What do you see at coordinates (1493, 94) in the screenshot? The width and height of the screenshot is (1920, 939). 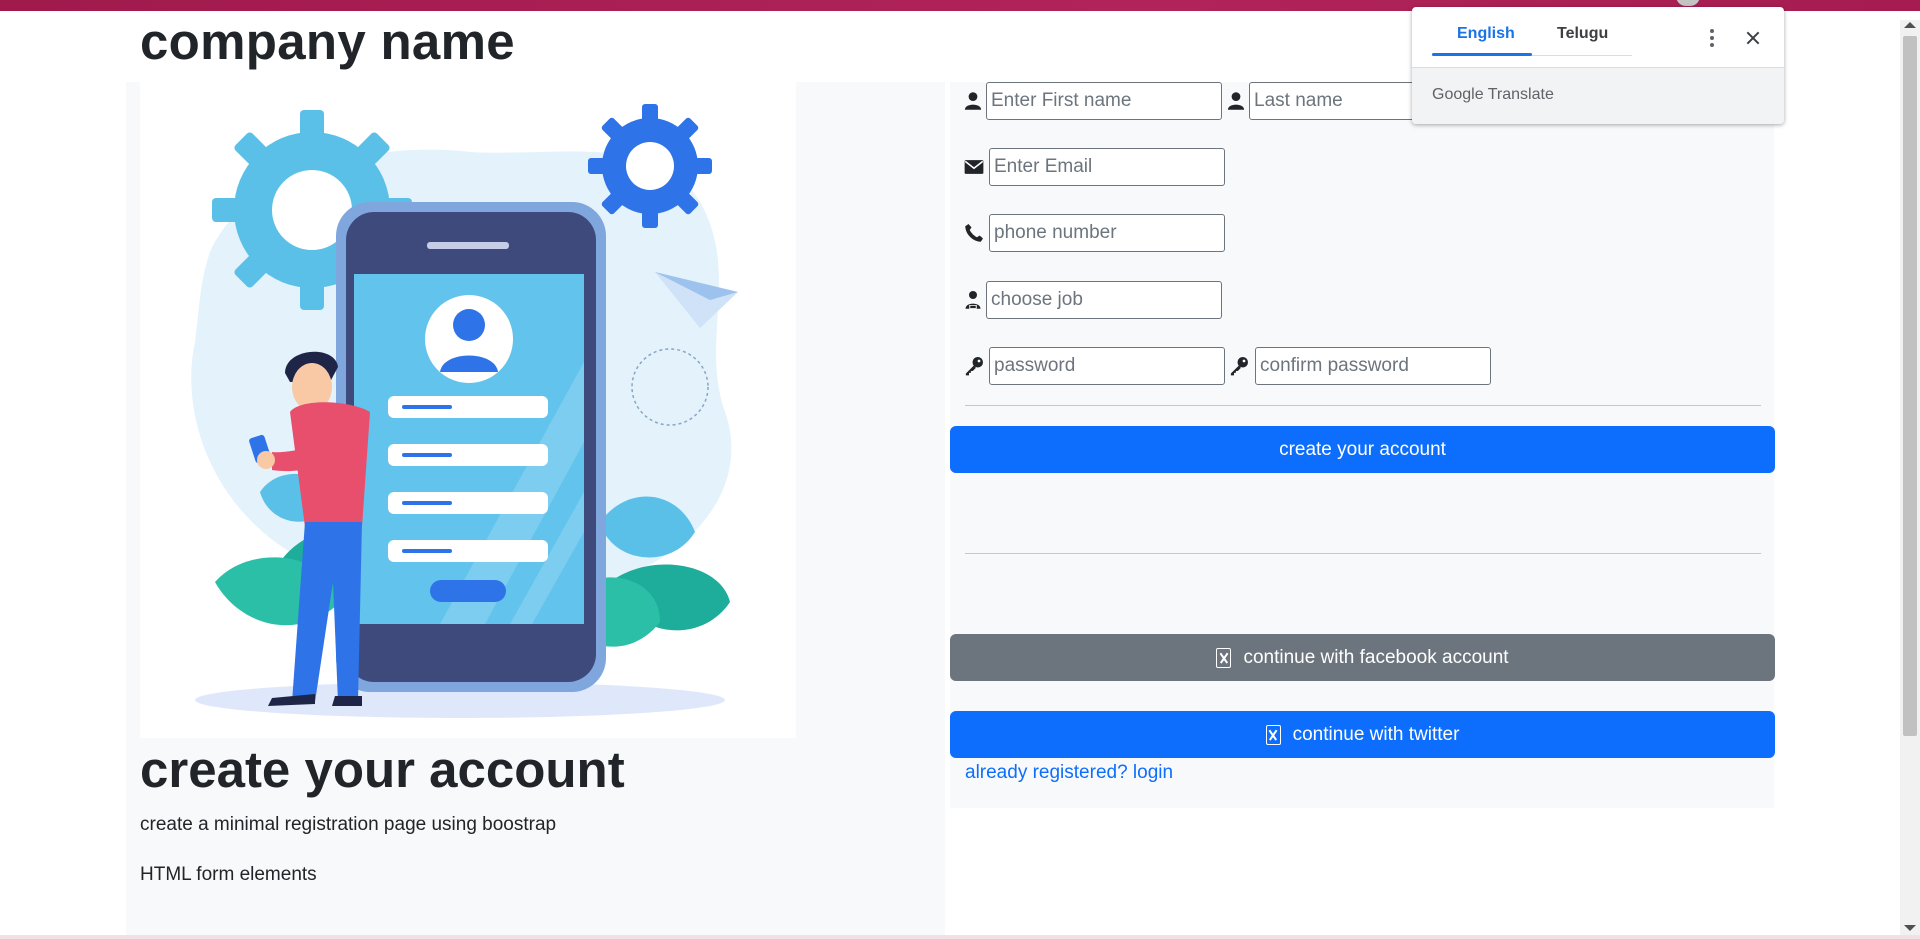 I see `google-translate-brand: Google Translate` at bounding box center [1493, 94].